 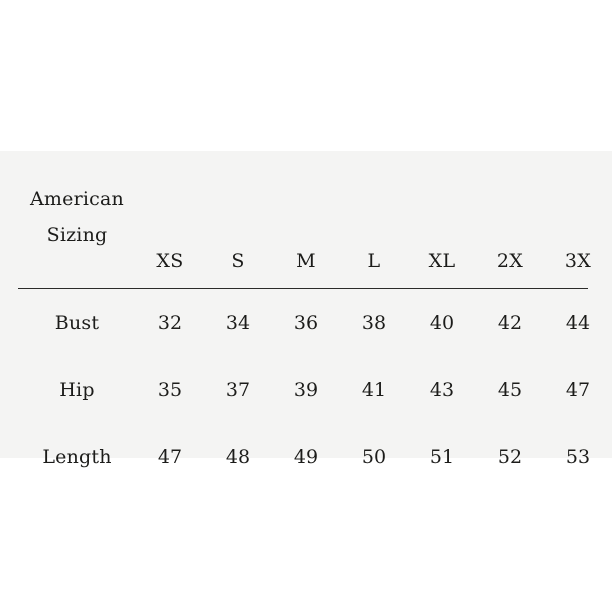 I want to click on cell-bust-xl: 40, so click(x=442, y=322).